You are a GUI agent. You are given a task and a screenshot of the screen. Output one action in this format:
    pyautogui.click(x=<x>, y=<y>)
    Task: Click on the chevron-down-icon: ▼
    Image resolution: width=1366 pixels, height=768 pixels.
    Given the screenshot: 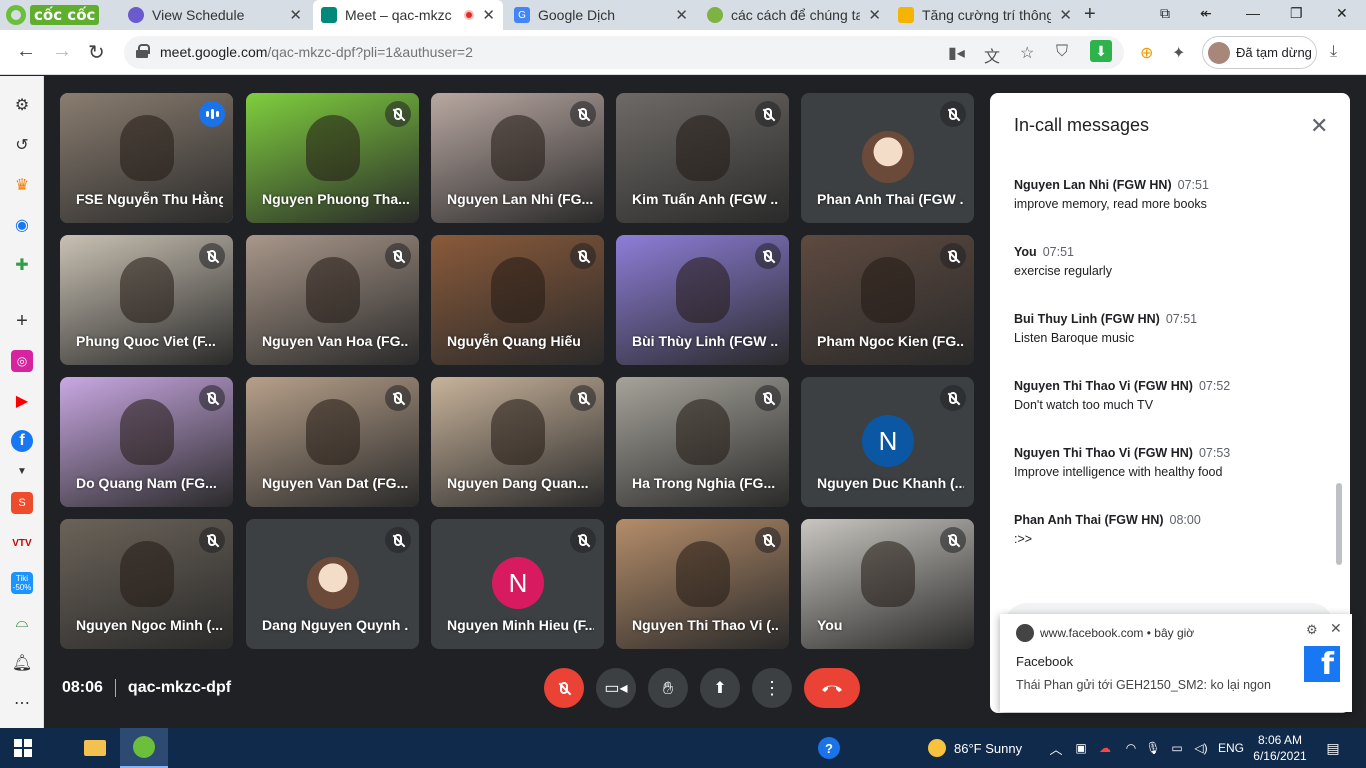 What is the action you would take?
    pyautogui.click(x=22, y=471)
    